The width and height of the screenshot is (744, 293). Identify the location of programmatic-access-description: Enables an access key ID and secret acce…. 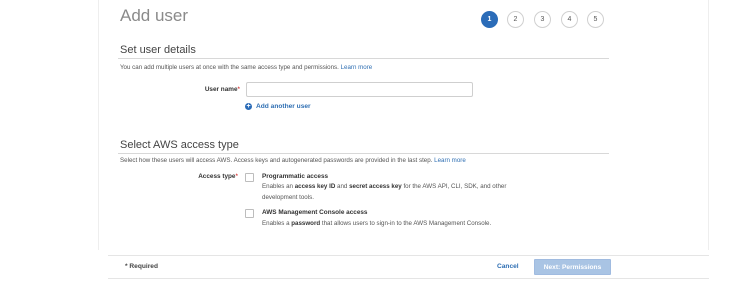
(399, 192).